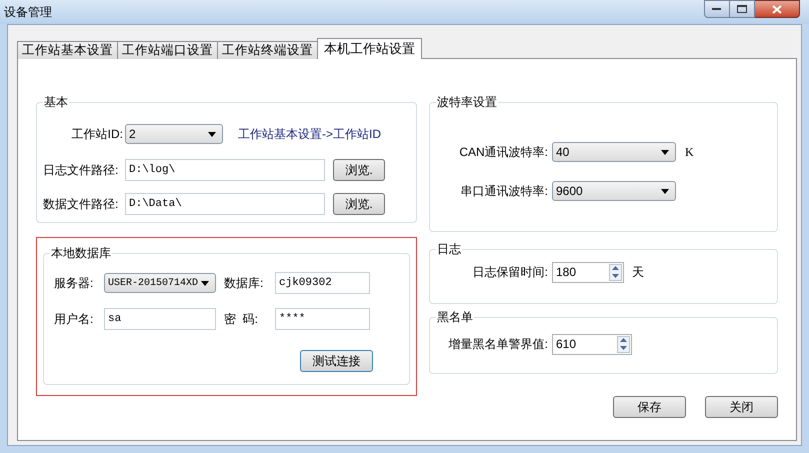 The height and width of the screenshot is (453, 809). I want to click on field-label: 日志文件路径:, so click(81, 170).